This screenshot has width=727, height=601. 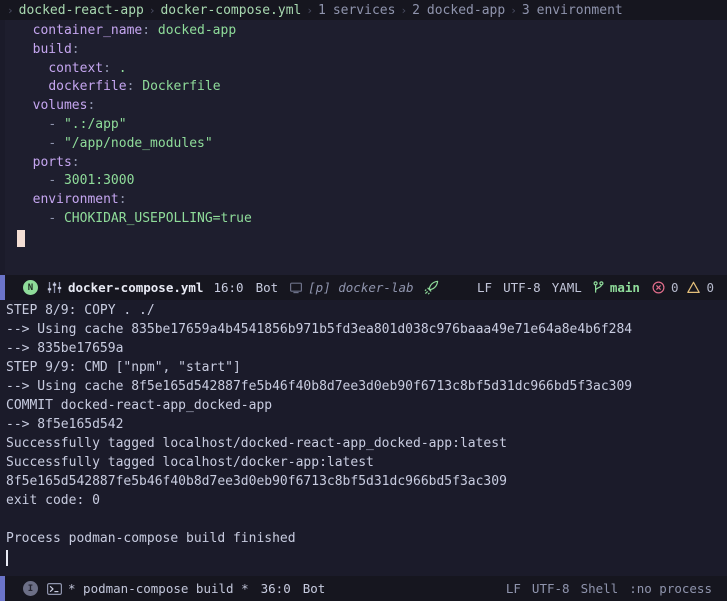 I want to click on terminal-cursor, so click(x=7, y=558).